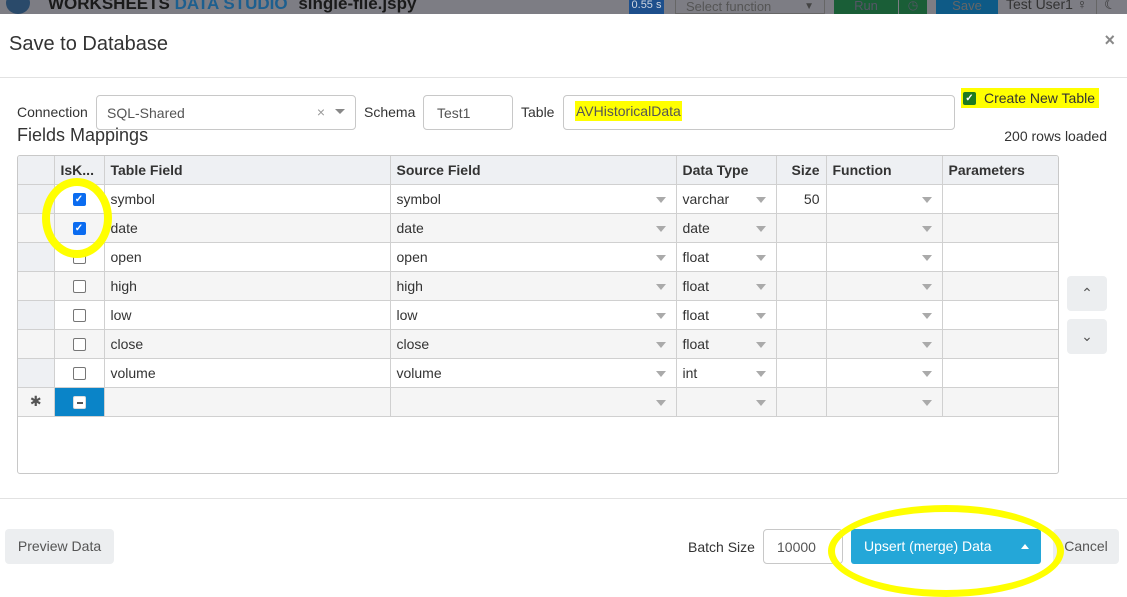 The width and height of the screenshot is (1127, 597). I want to click on source-field-cell: open, so click(533, 257).